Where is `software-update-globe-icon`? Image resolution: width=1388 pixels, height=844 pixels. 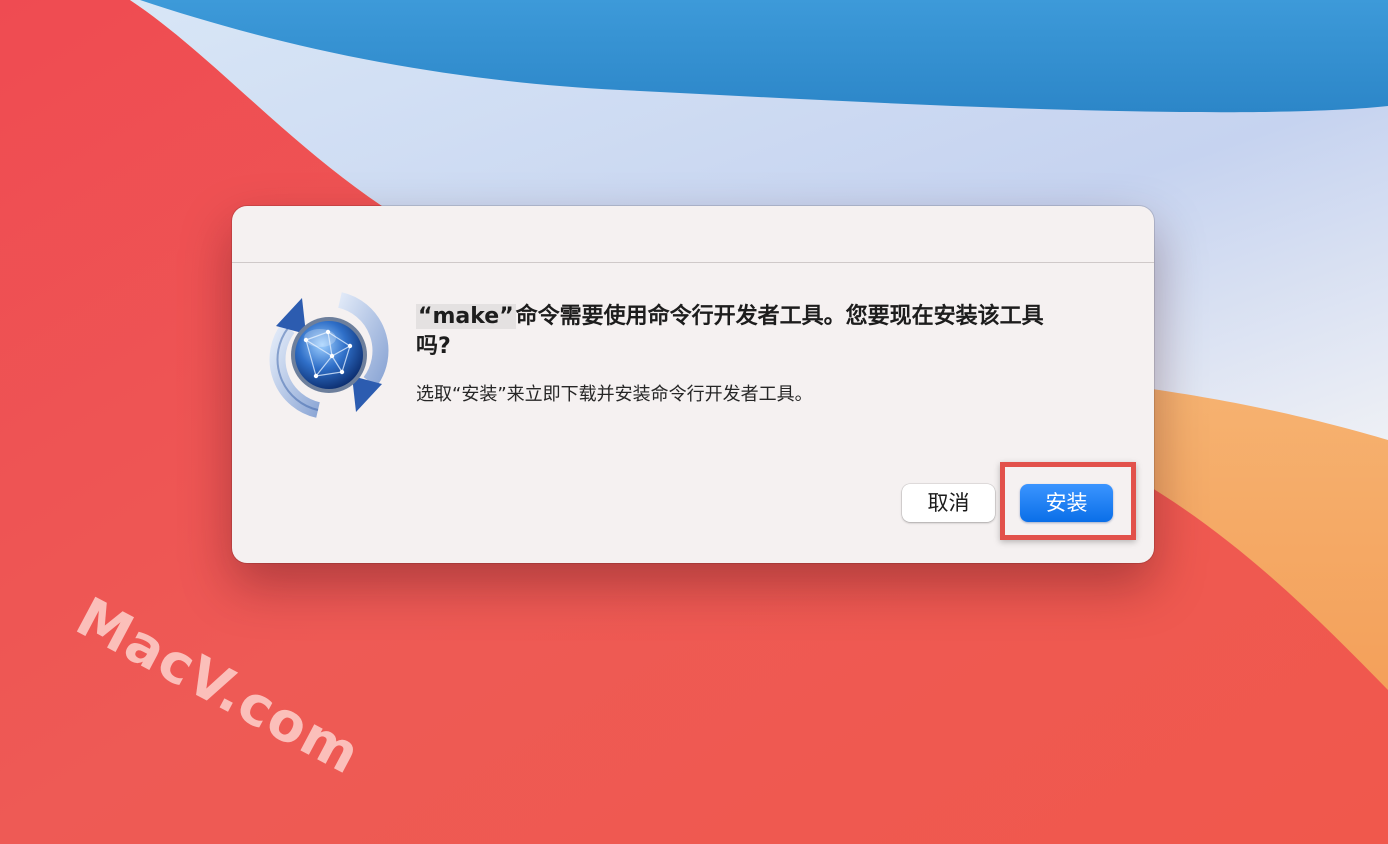 software-update-globe-icon is located at coordinates (329, 355).